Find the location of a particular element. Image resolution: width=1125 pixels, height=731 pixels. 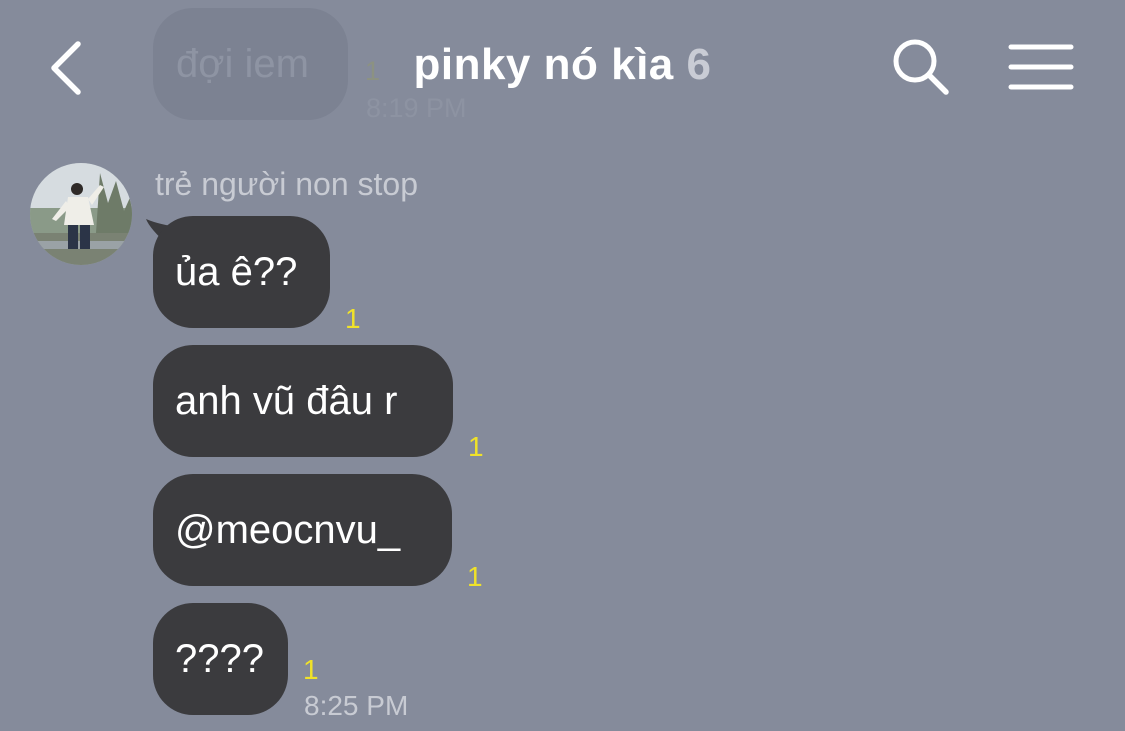

message-bubble: ủa ê?? is located at coordinates (241, 272).